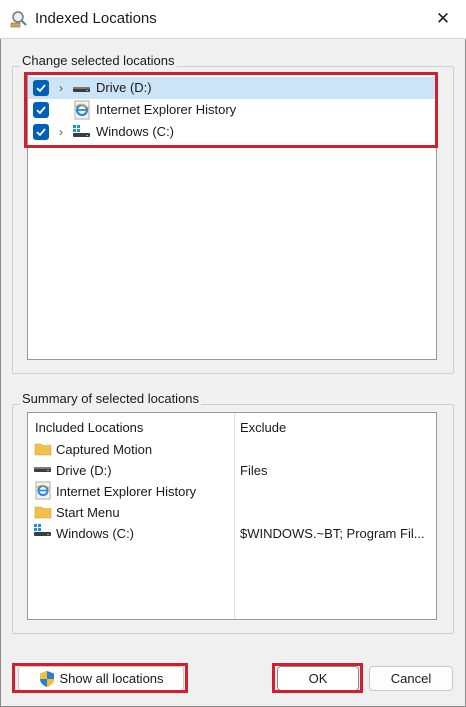  Describe the element at coordinates (317, 678) in the screenshot. I see `highlight-box-ok` at that location.